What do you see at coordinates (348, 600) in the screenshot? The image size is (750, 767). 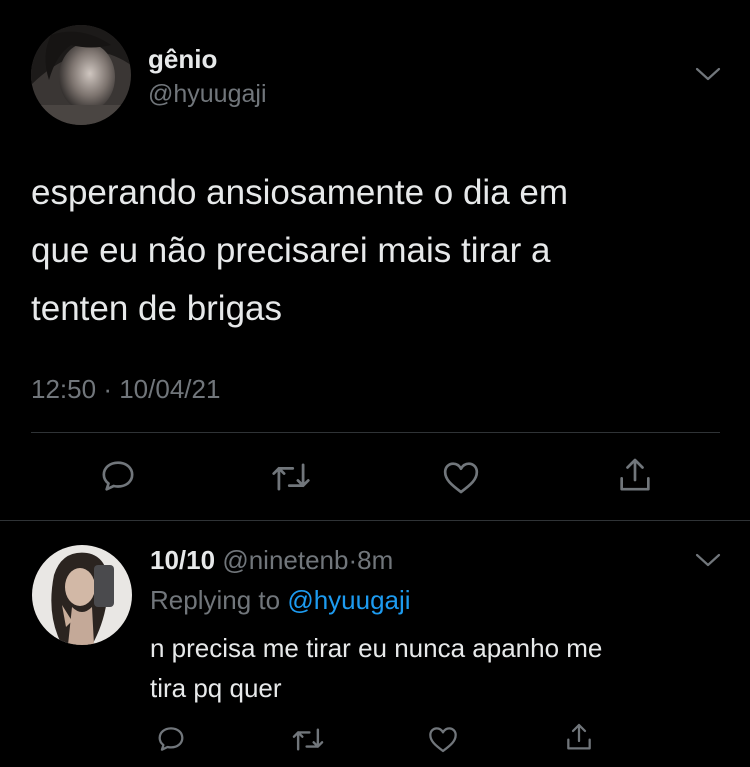 I see `replying-to-mention: @hyuugaji` at bounding box center [348, 600].